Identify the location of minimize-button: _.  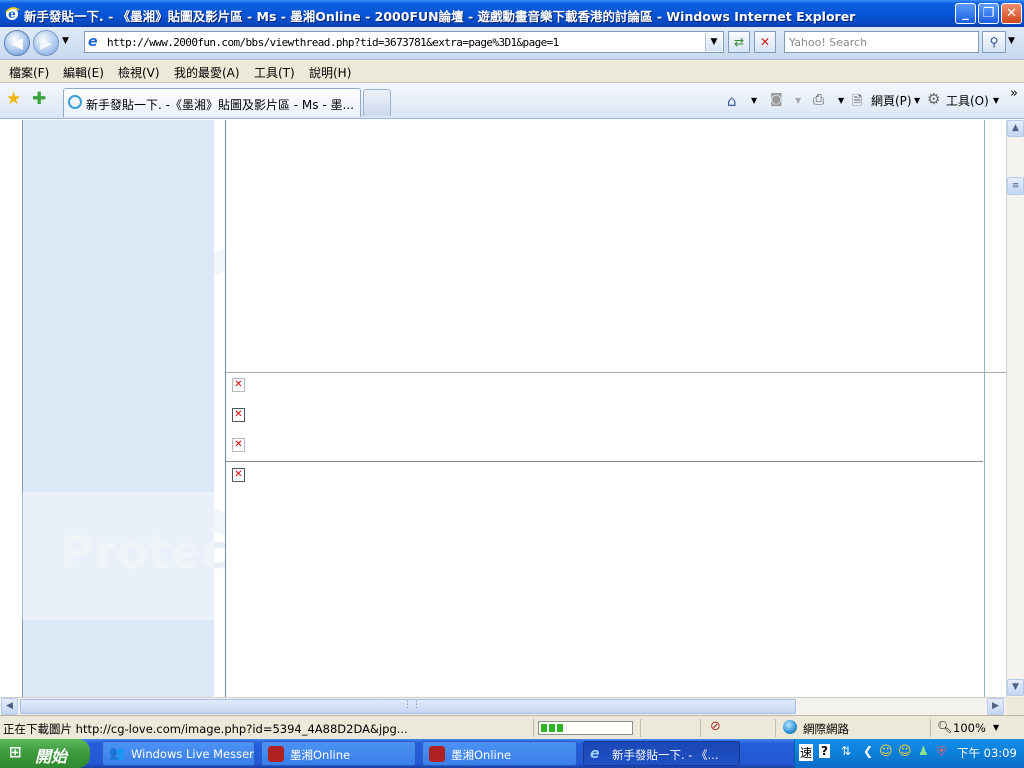
(965, 13).